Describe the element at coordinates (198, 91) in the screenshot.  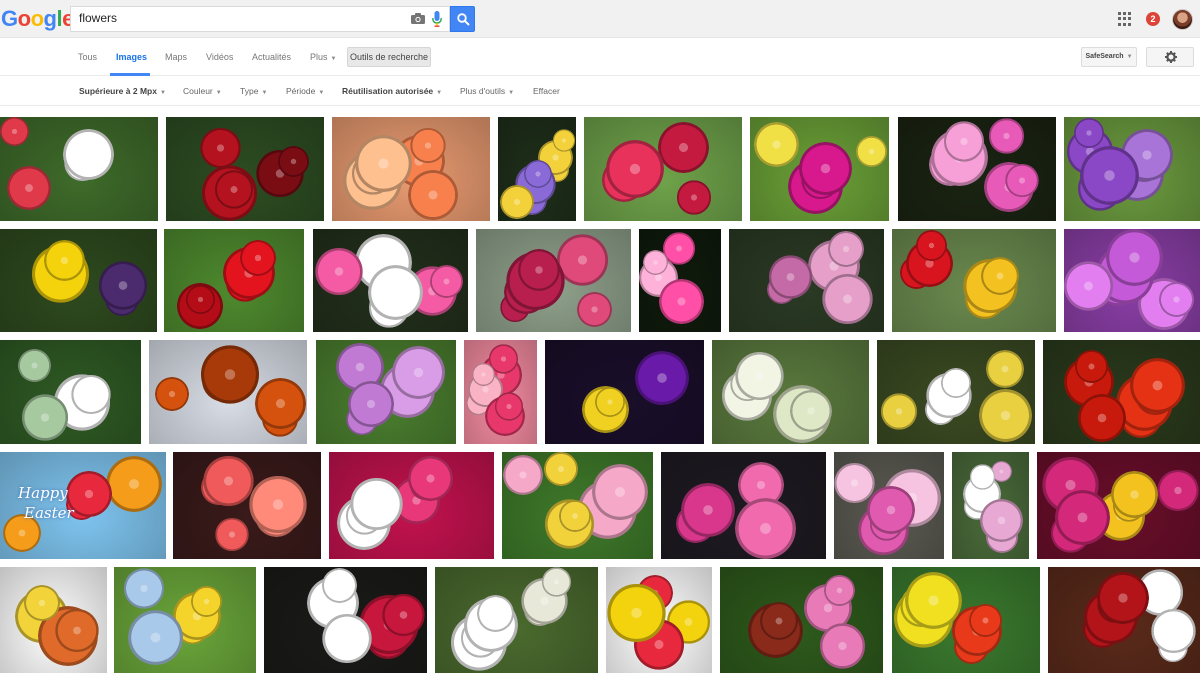
I see `filter-color-label: Couleur` at that location.